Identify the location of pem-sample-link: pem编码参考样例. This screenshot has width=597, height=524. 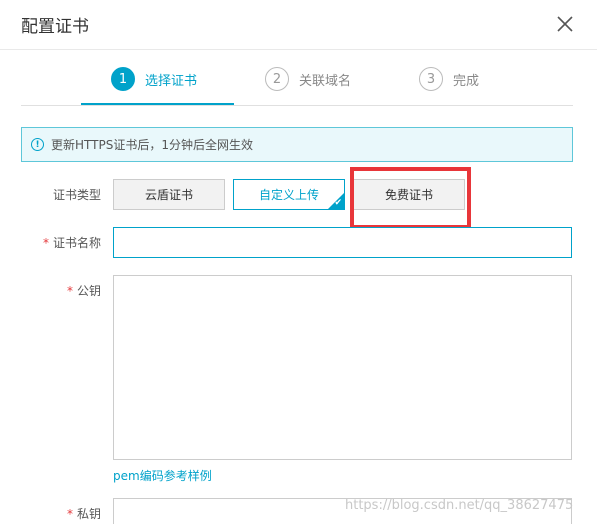
(162, 475).